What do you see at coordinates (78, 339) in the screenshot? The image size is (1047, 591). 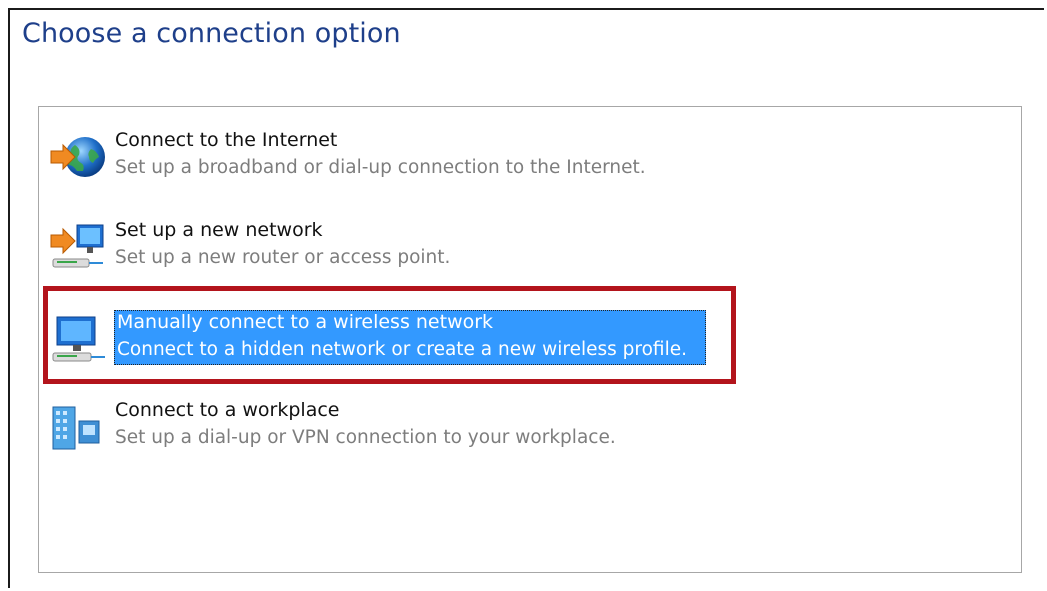 I see `wireless-network-icon` at bounding box center [78, 339].